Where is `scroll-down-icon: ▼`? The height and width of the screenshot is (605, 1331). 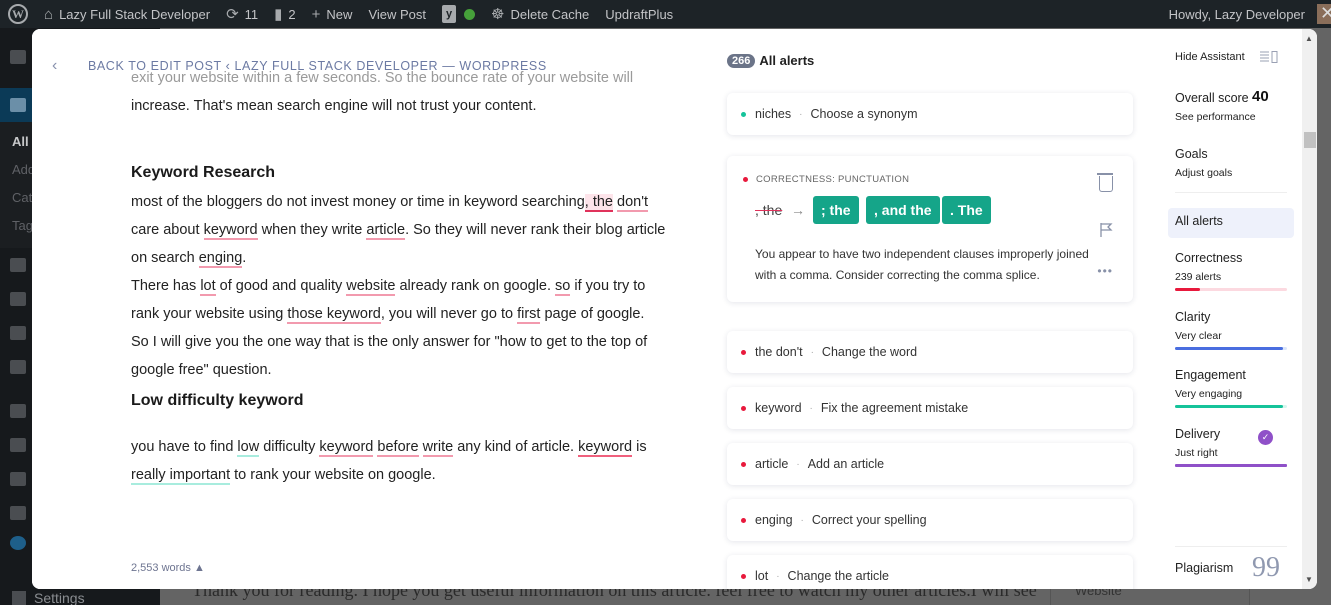 scroll-down-icon: ▼ is located at coordinates (1309, 579).